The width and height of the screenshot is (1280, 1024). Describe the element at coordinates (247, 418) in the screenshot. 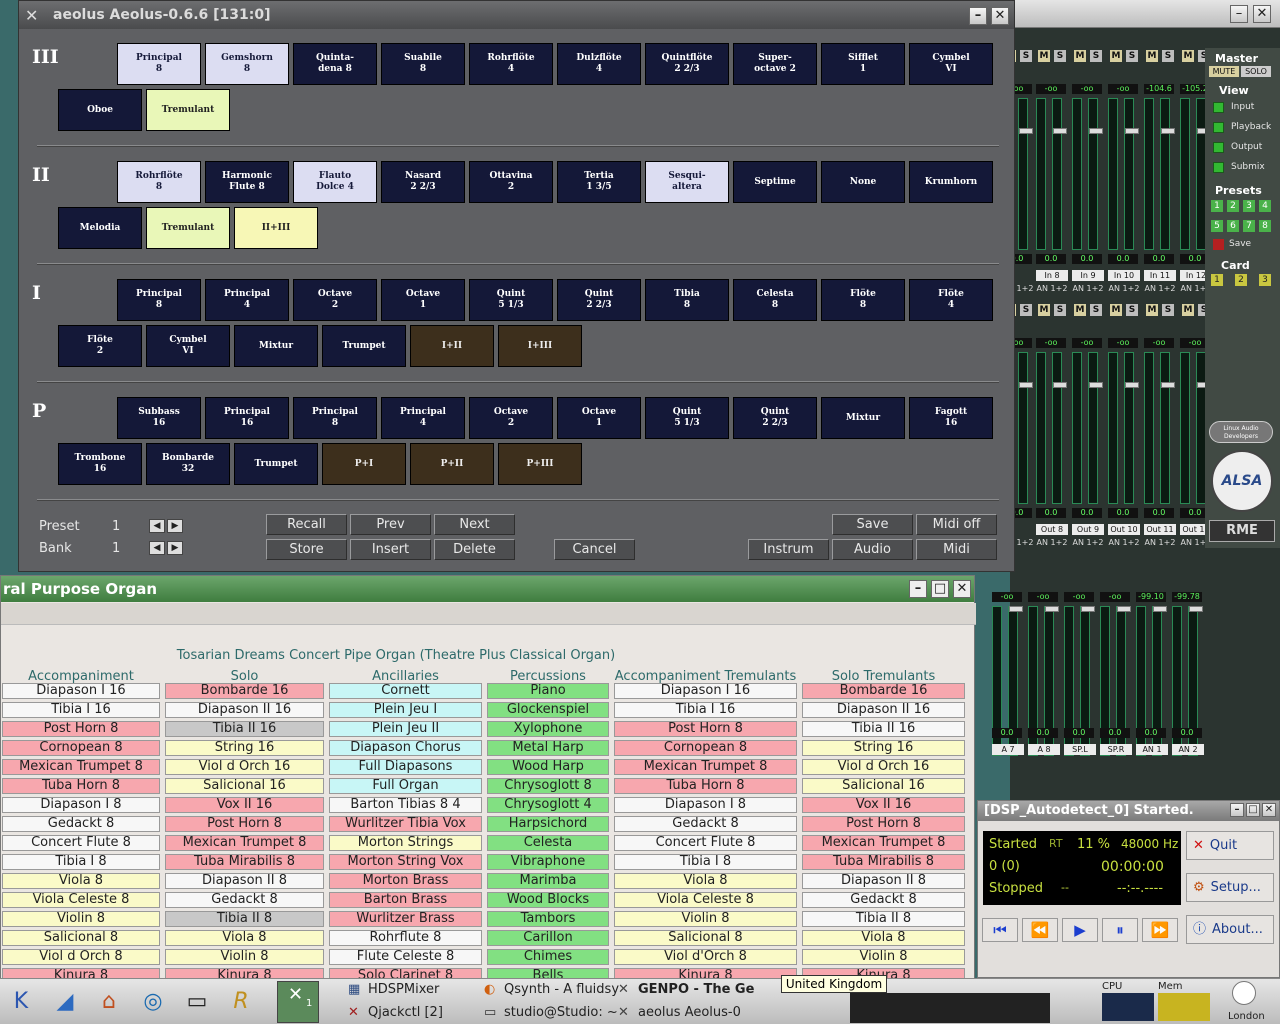

I see `stop-button: Principal 16` at that location.